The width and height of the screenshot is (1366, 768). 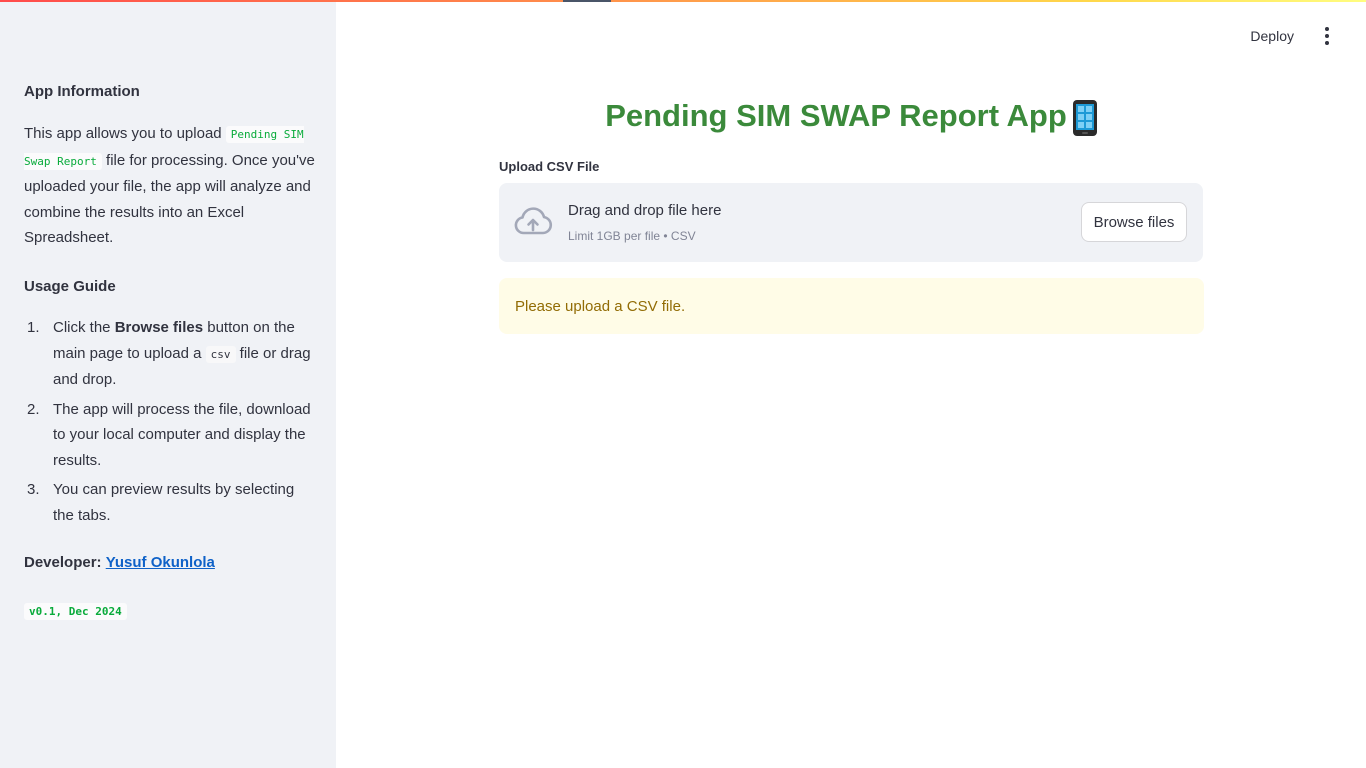 What do you see at coordinates (33, 409) in the screenshot?
I see `list-item-number: 2.` at bounding box center [33, 409].